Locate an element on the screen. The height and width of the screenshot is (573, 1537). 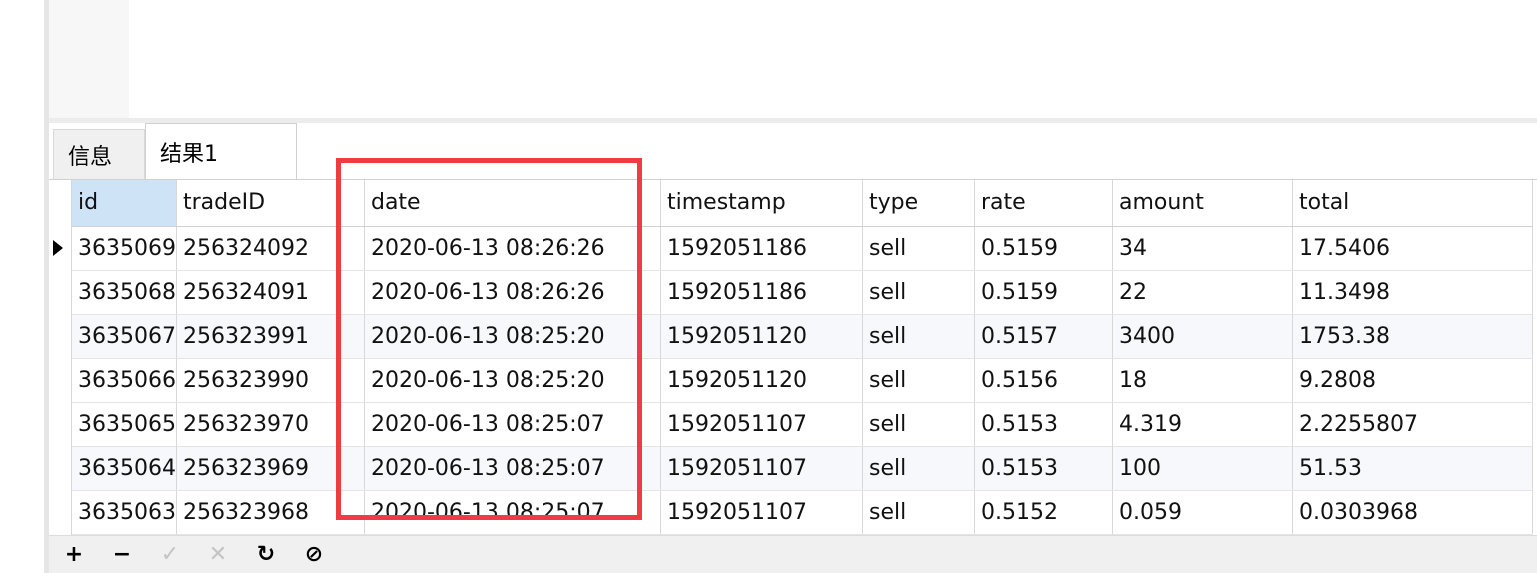
cell-tradeid: 256324091 is located at coordinates (270, 292).